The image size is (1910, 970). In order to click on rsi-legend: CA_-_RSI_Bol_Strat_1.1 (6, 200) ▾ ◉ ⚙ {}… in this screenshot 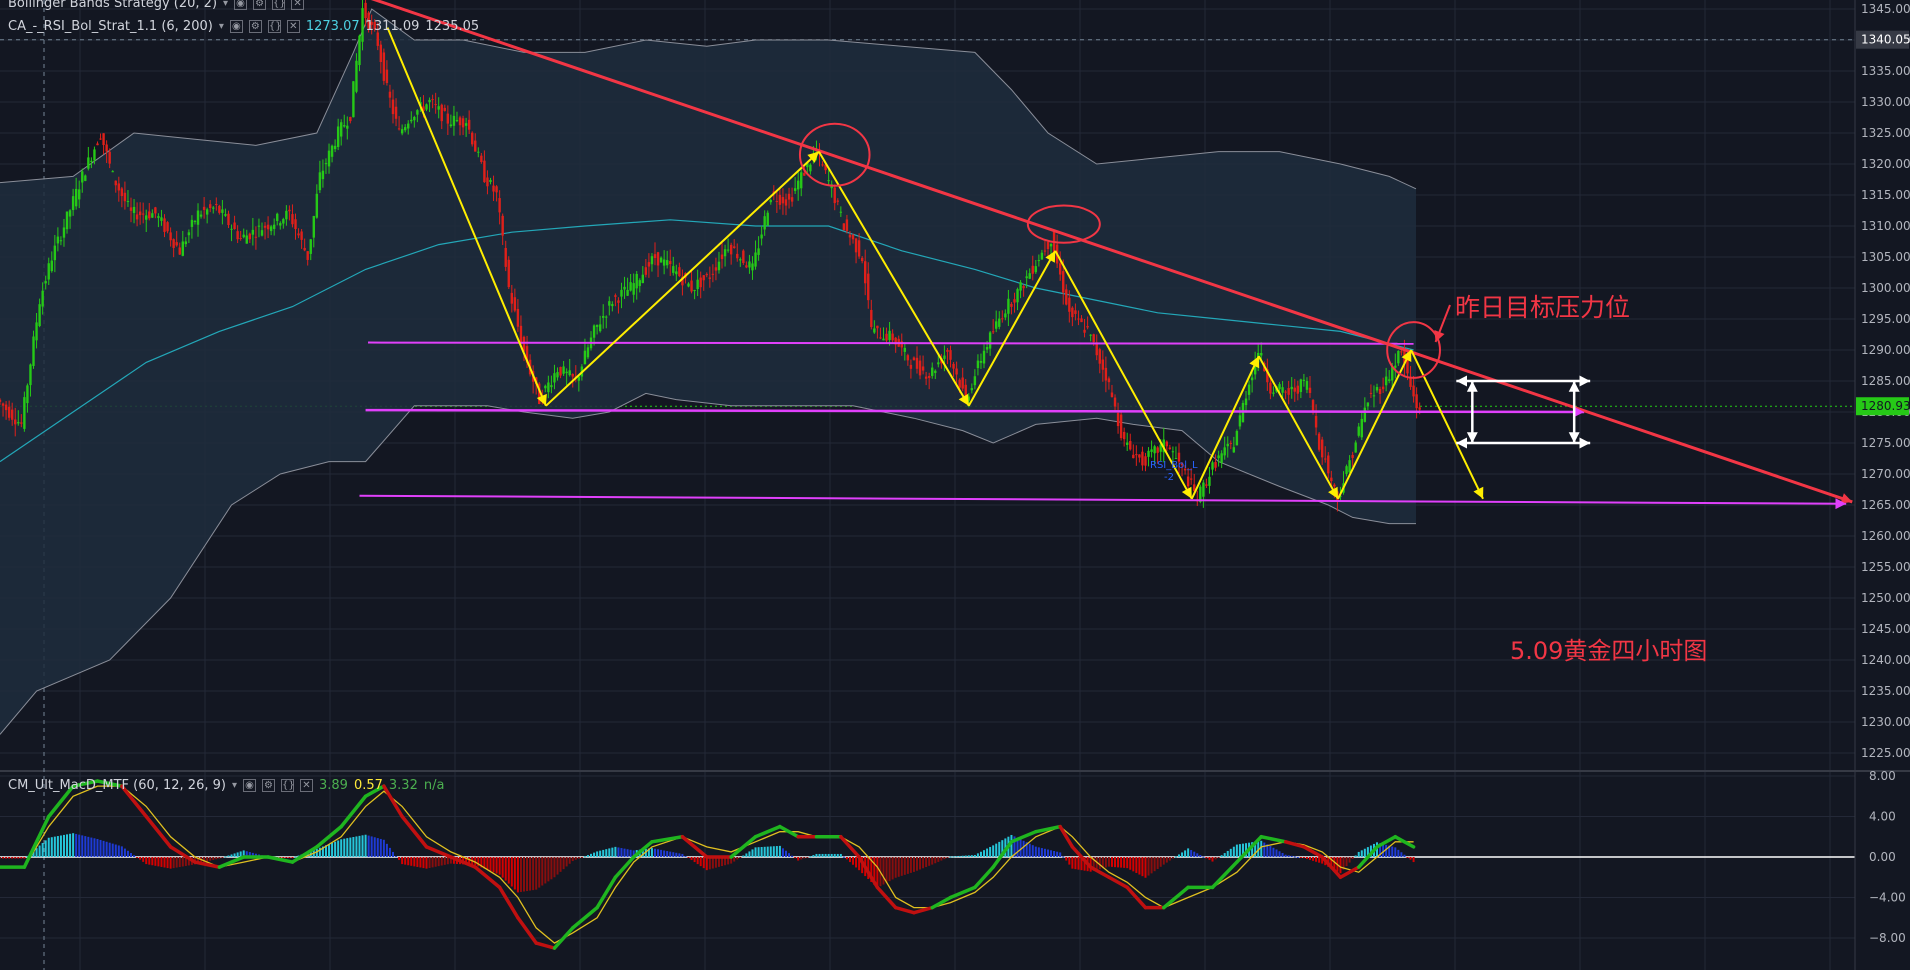, I will do `click(243, 26)`.